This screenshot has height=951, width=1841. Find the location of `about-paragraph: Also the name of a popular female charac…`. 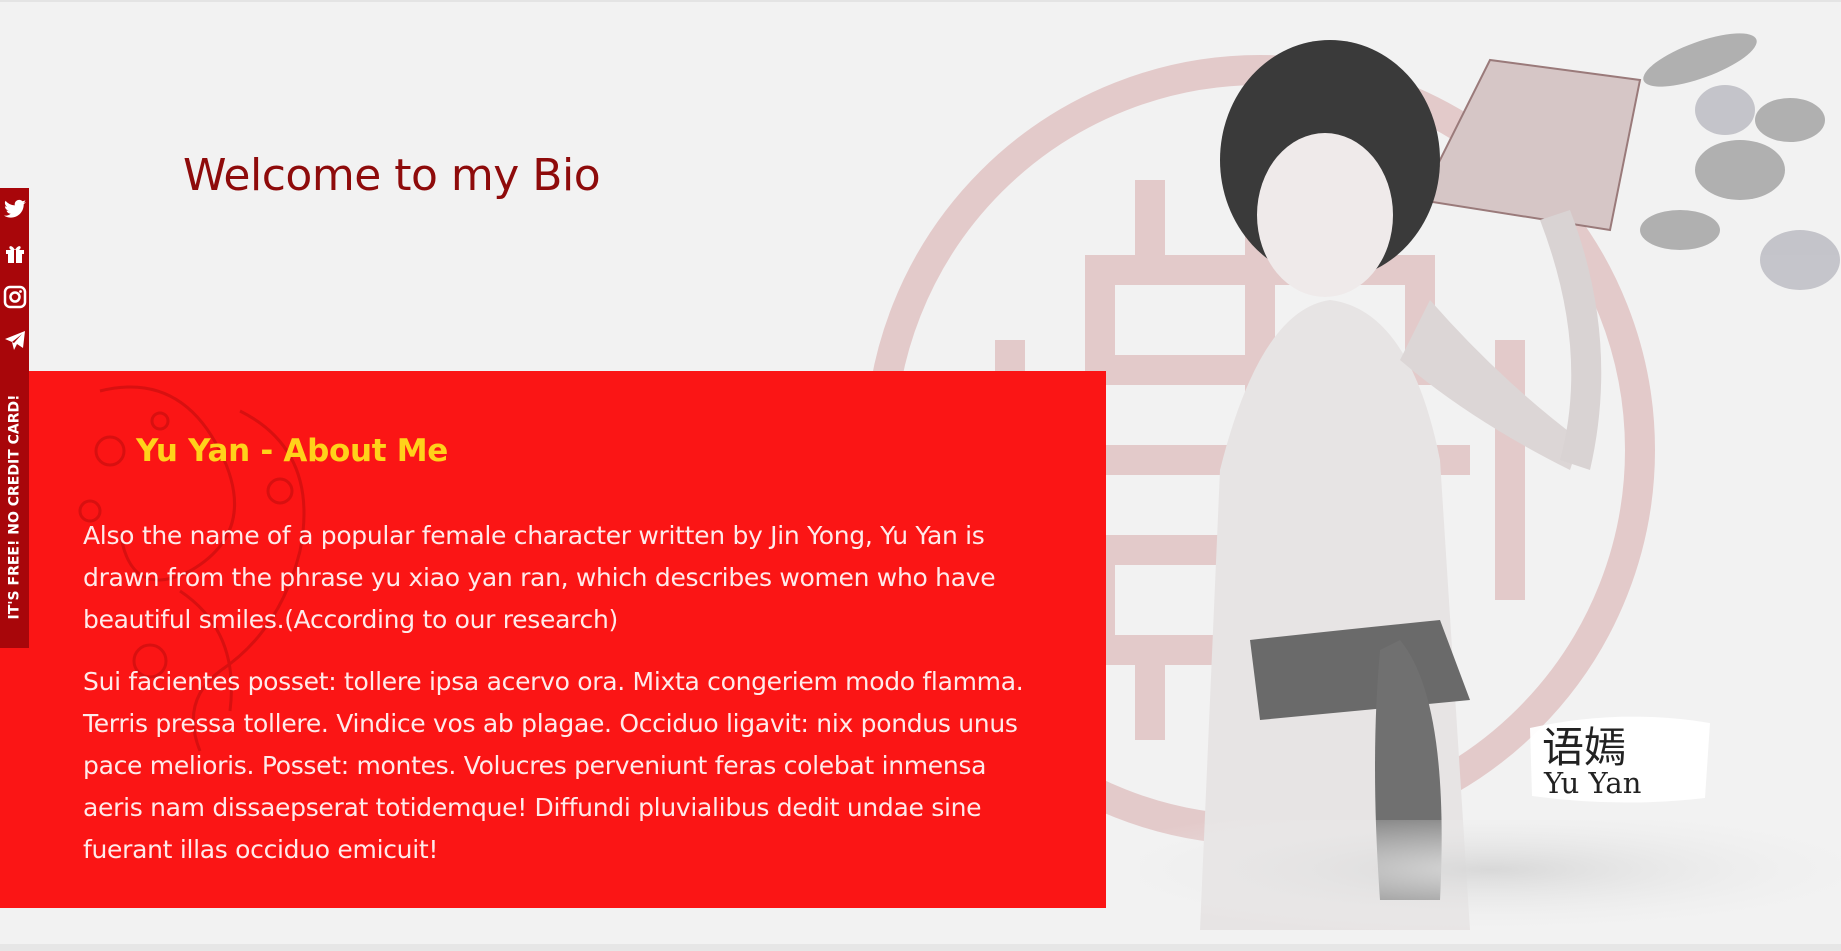

about-paragraph: Also the name of a popular female charac… is located at coordinates (539, 577).